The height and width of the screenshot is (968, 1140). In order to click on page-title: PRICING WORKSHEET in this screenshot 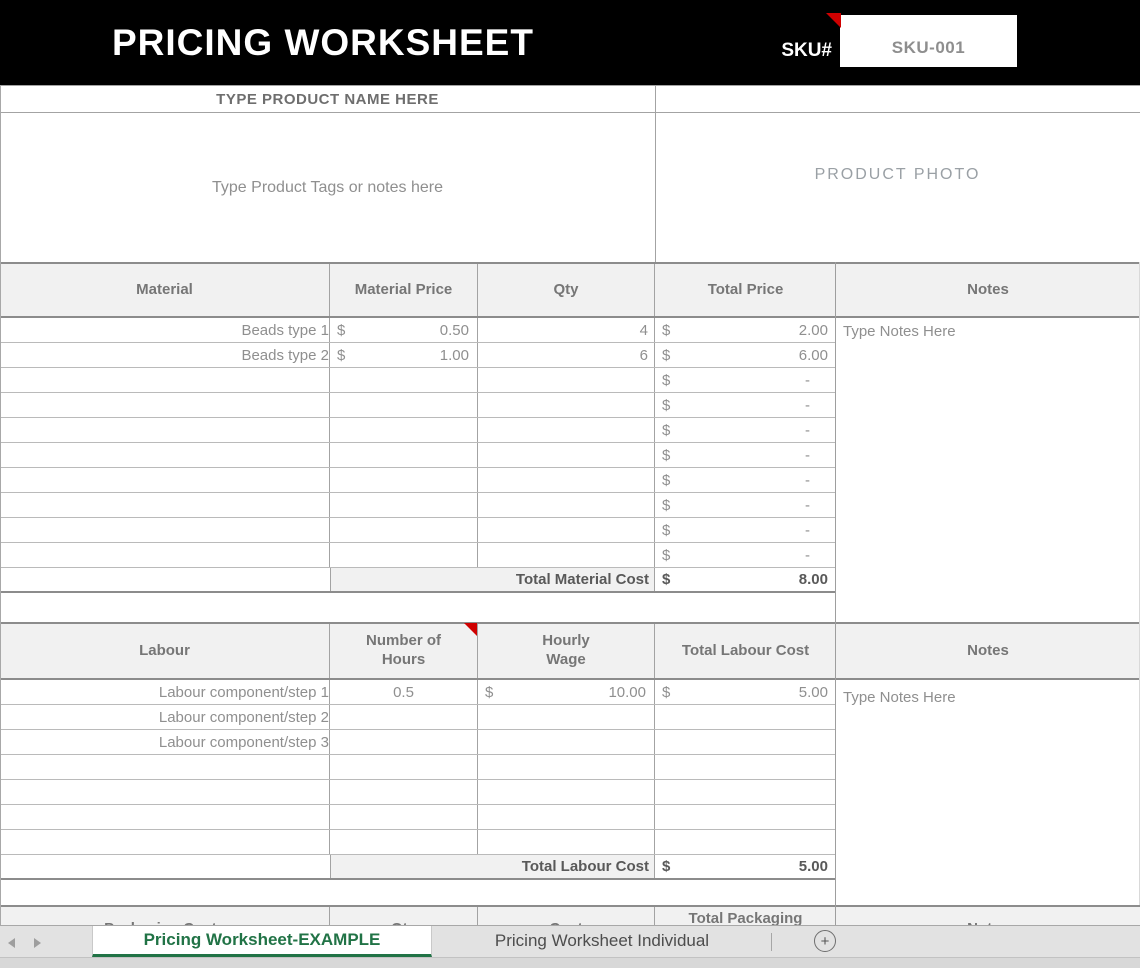, I will do `click(323, 42)`.